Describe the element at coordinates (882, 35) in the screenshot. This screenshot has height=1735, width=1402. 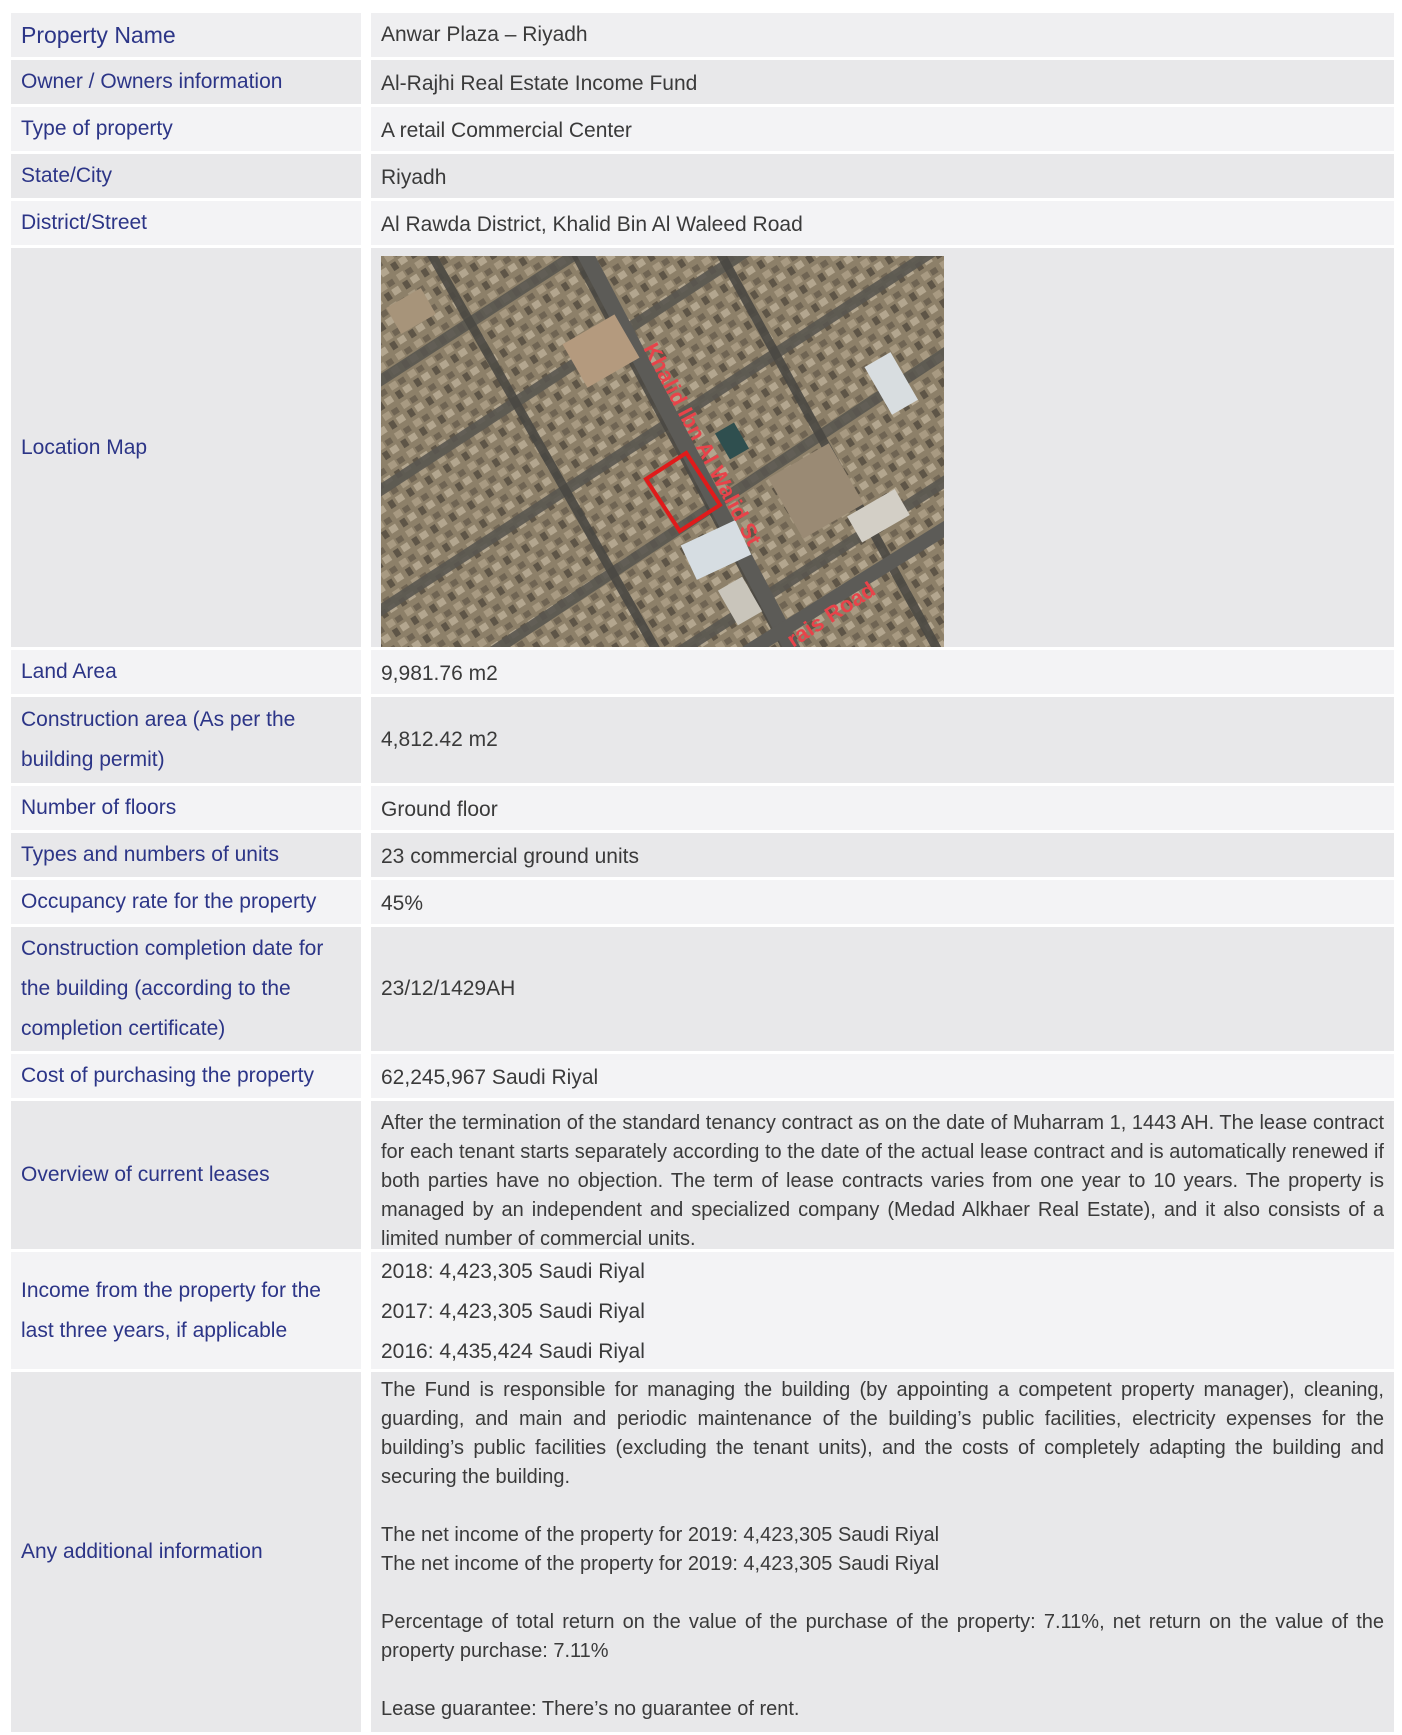
I see `property-name-value: Anwar Plaza – Riyadh` at that location.